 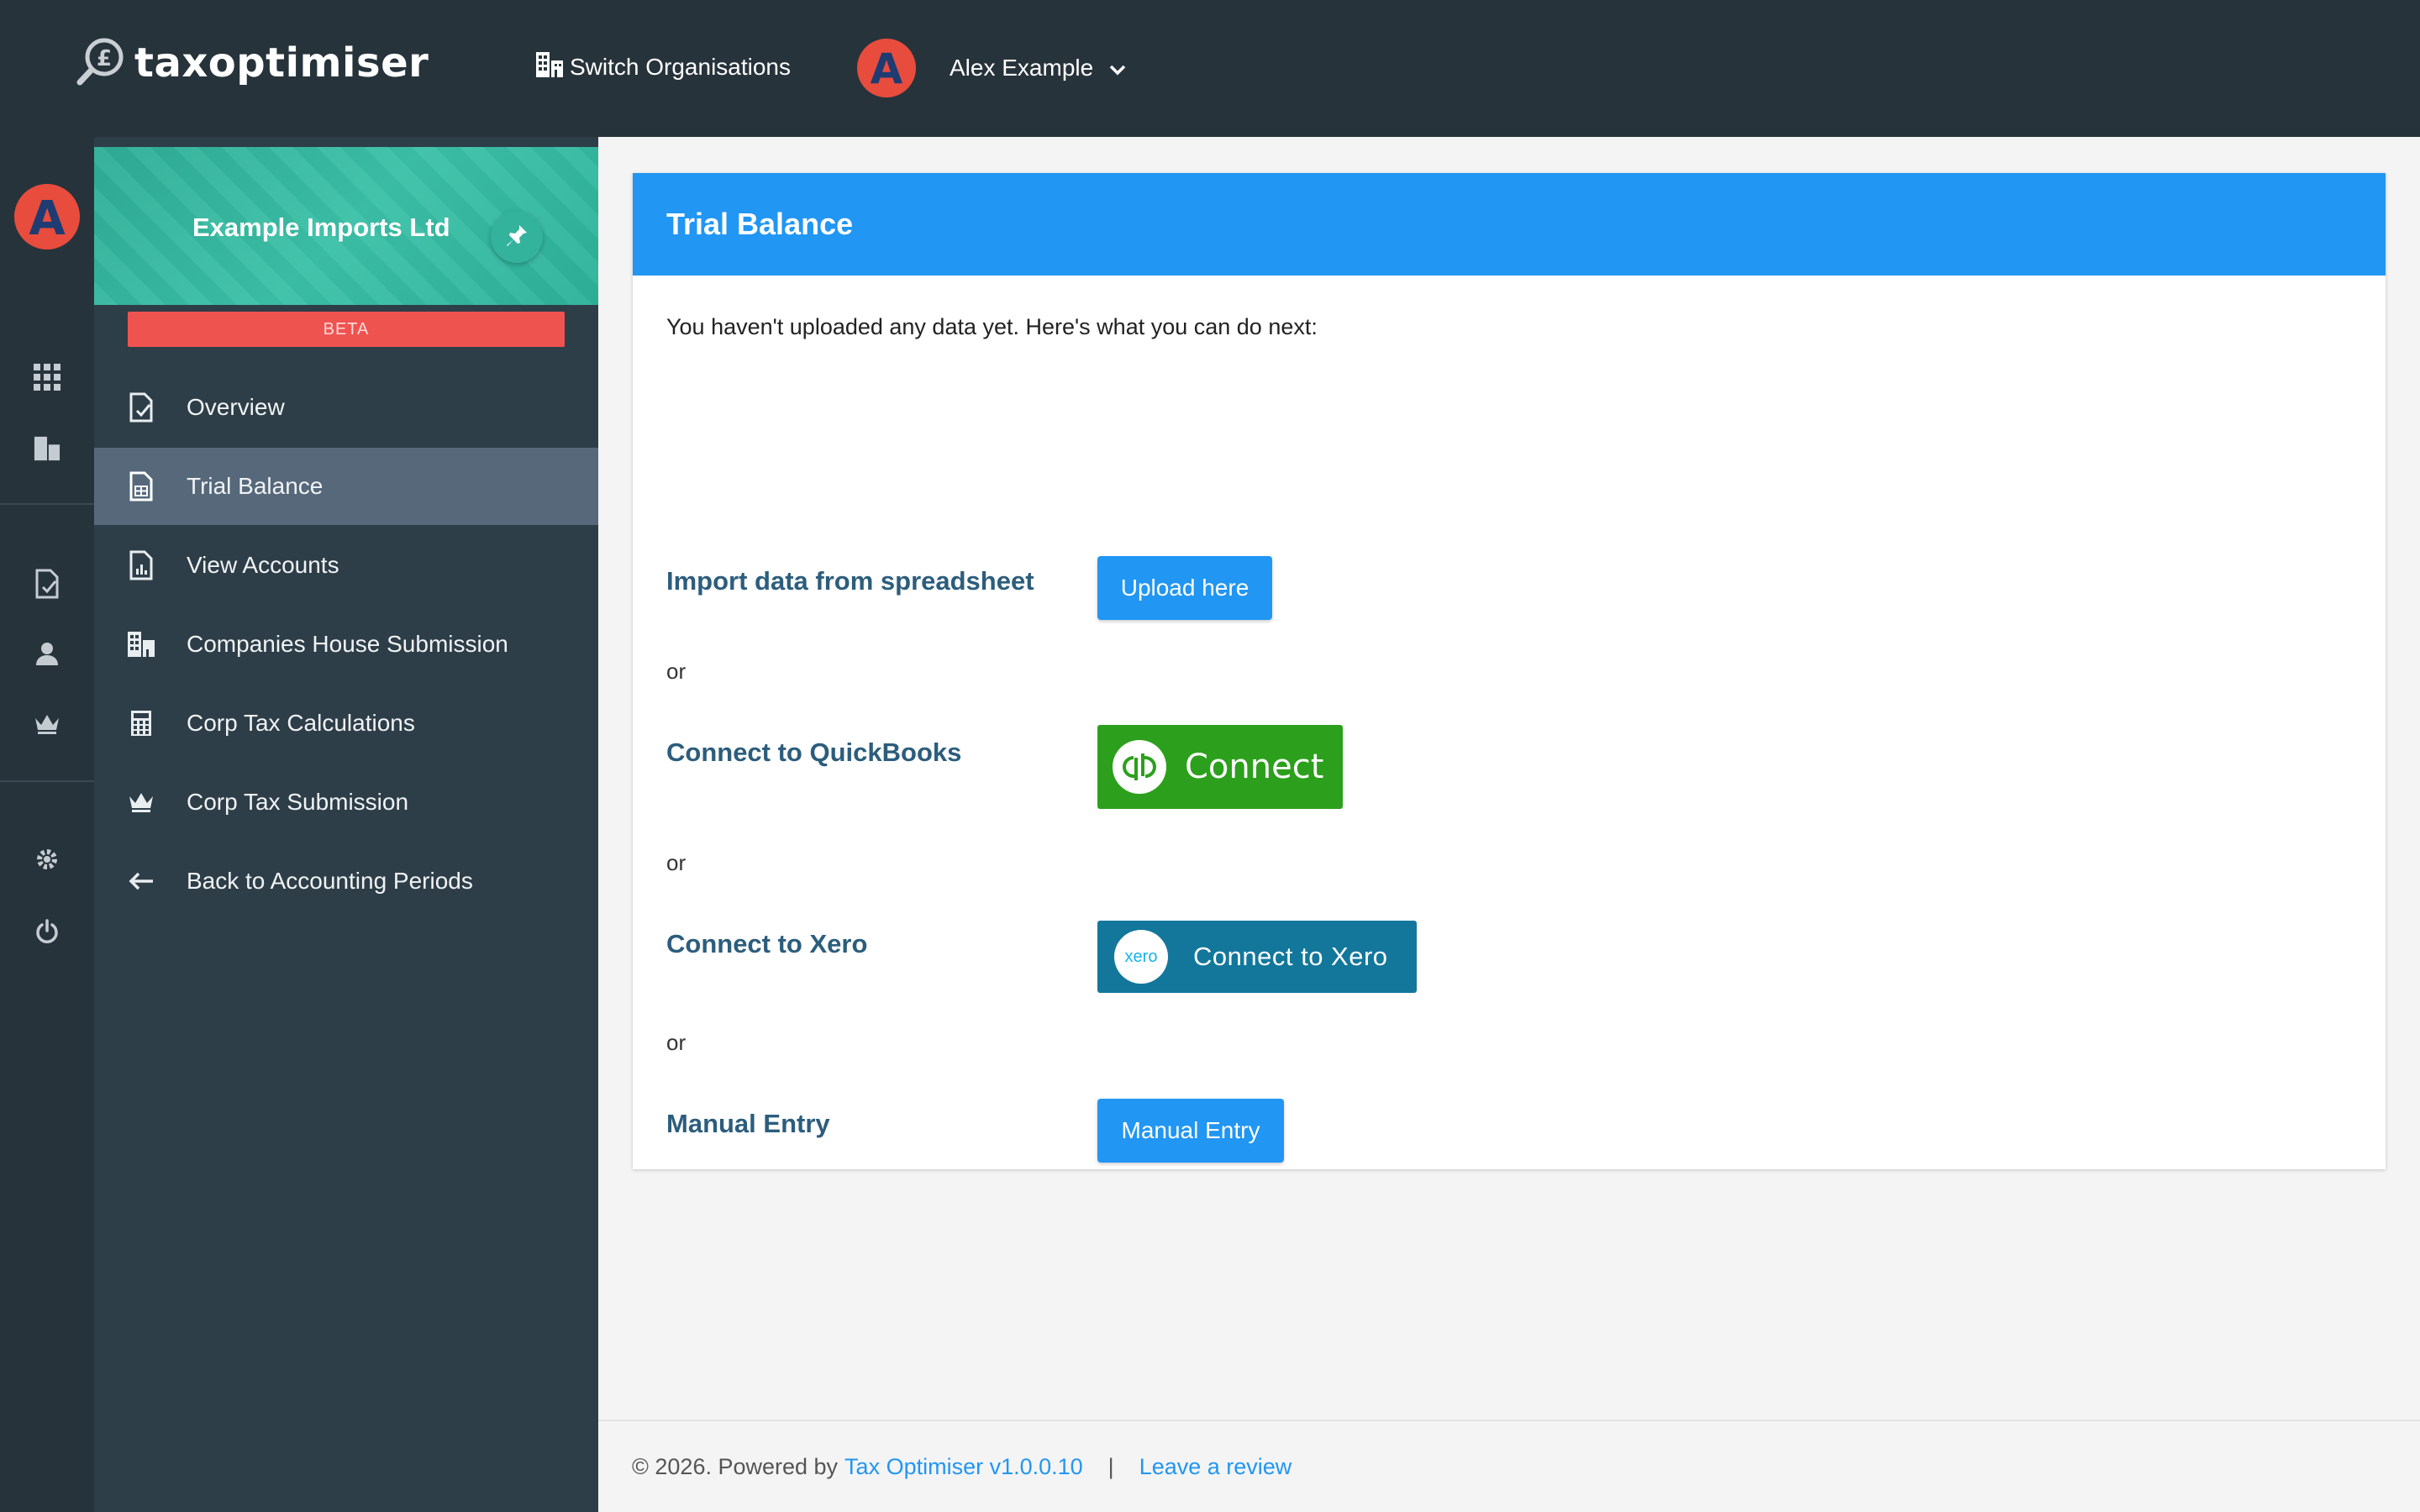 I want to click on sidebar-item-corp-tax-calculations: Corp Tax Calculations, so click(x=346, y=723).